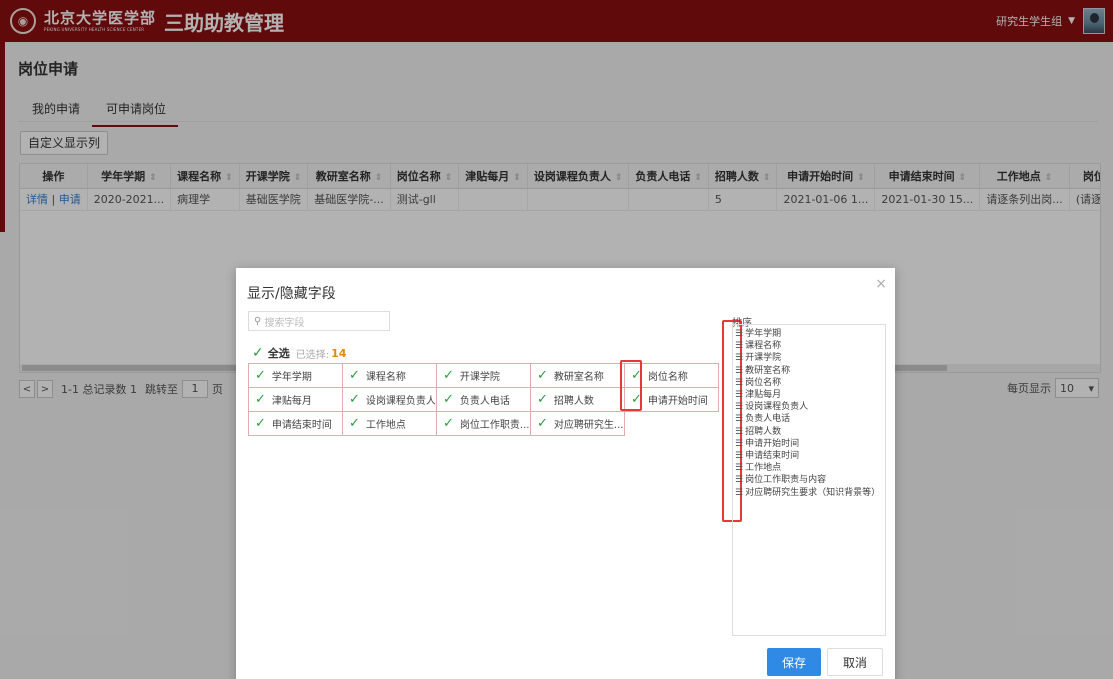 The width and height of the screenshot is (1113, 679). I want to click on sort-item: ☰ 负责人电话, so click(809, 419).